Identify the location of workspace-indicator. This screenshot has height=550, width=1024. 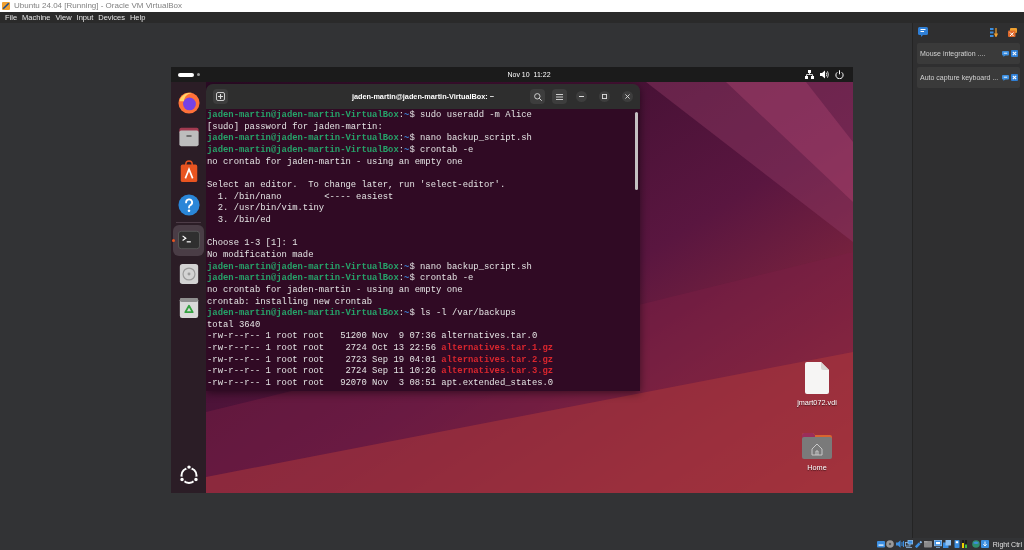
(186, 74).